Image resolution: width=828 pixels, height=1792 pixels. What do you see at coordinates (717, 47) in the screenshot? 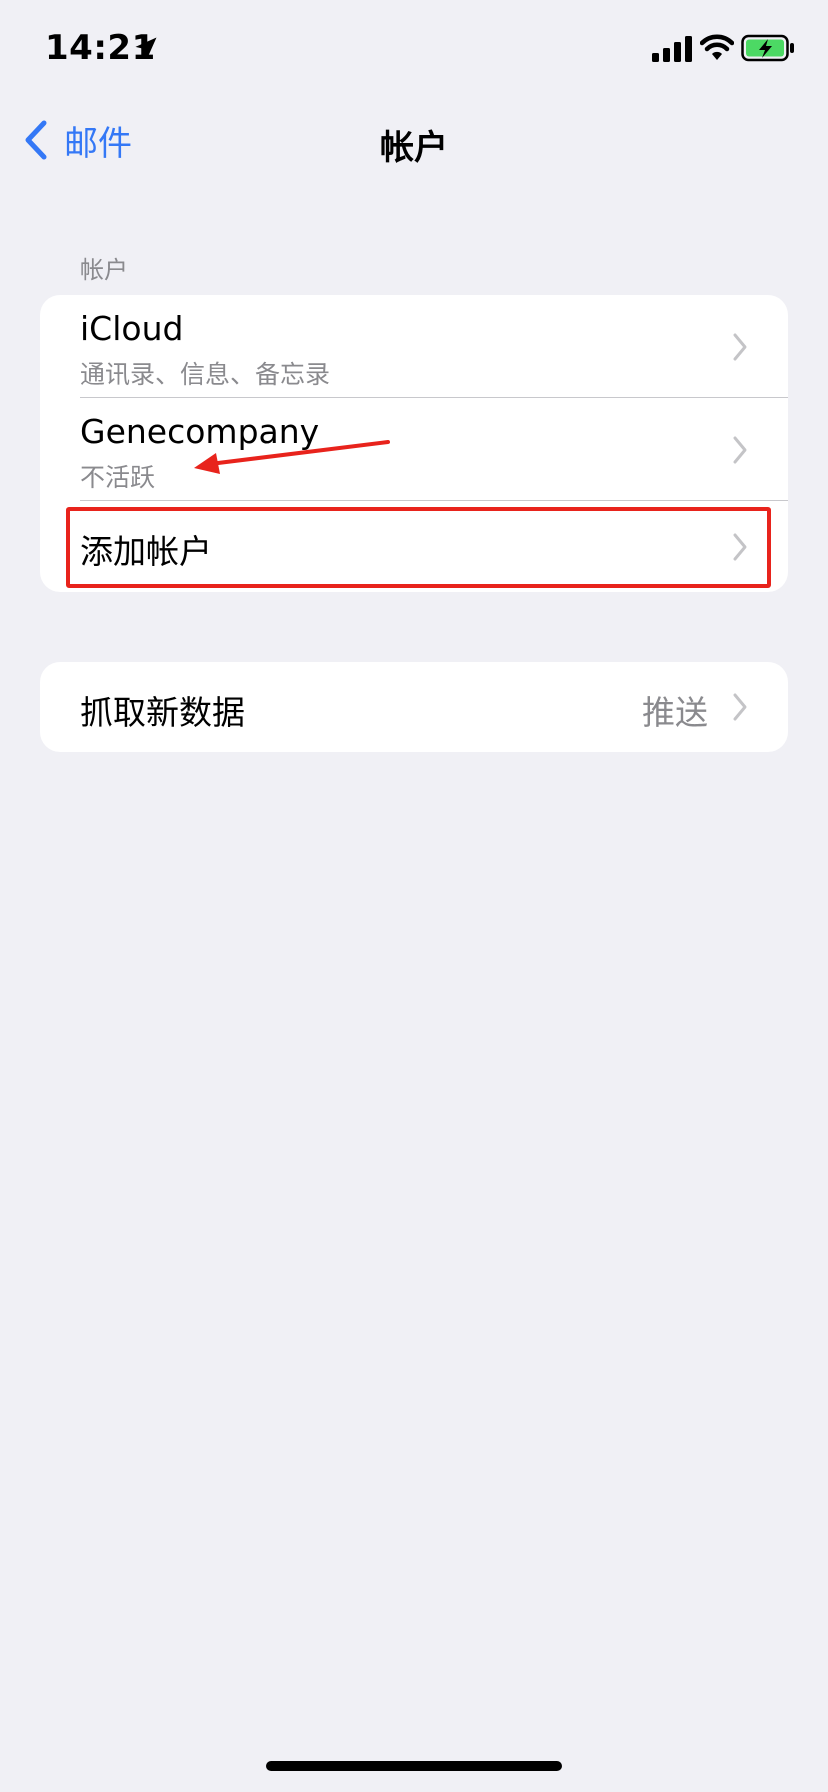
I see `wifi-icon` at bounding box center [717, 47].